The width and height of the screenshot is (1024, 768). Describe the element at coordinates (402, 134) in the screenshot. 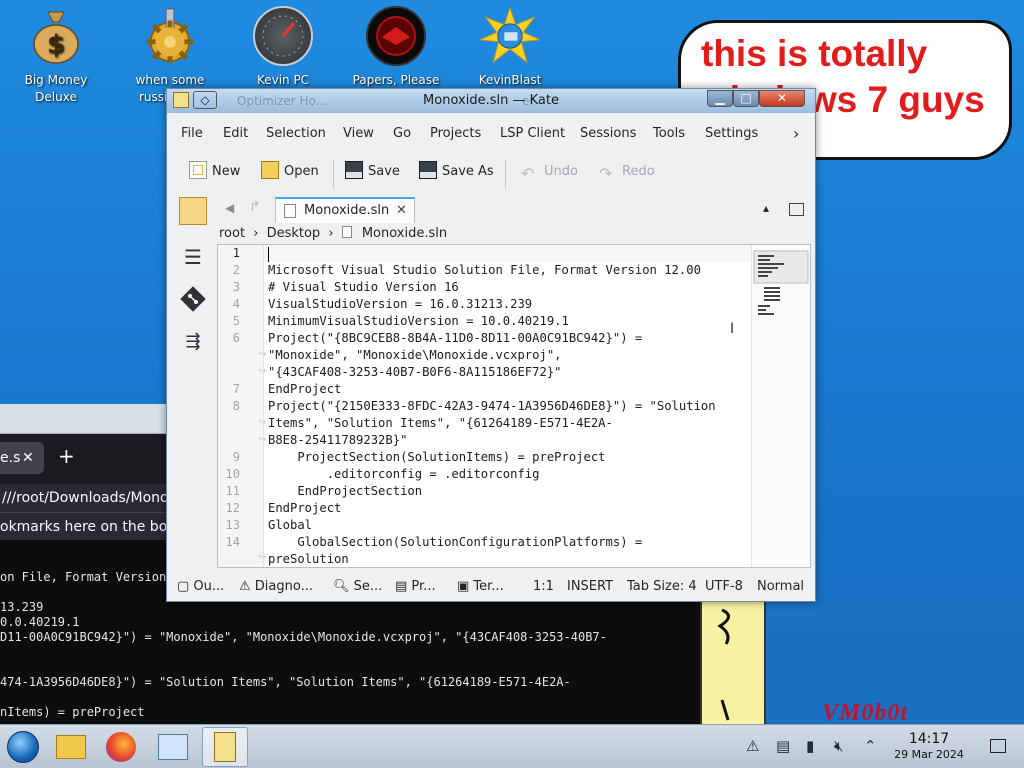

I see `menu-go: Go` at that location.